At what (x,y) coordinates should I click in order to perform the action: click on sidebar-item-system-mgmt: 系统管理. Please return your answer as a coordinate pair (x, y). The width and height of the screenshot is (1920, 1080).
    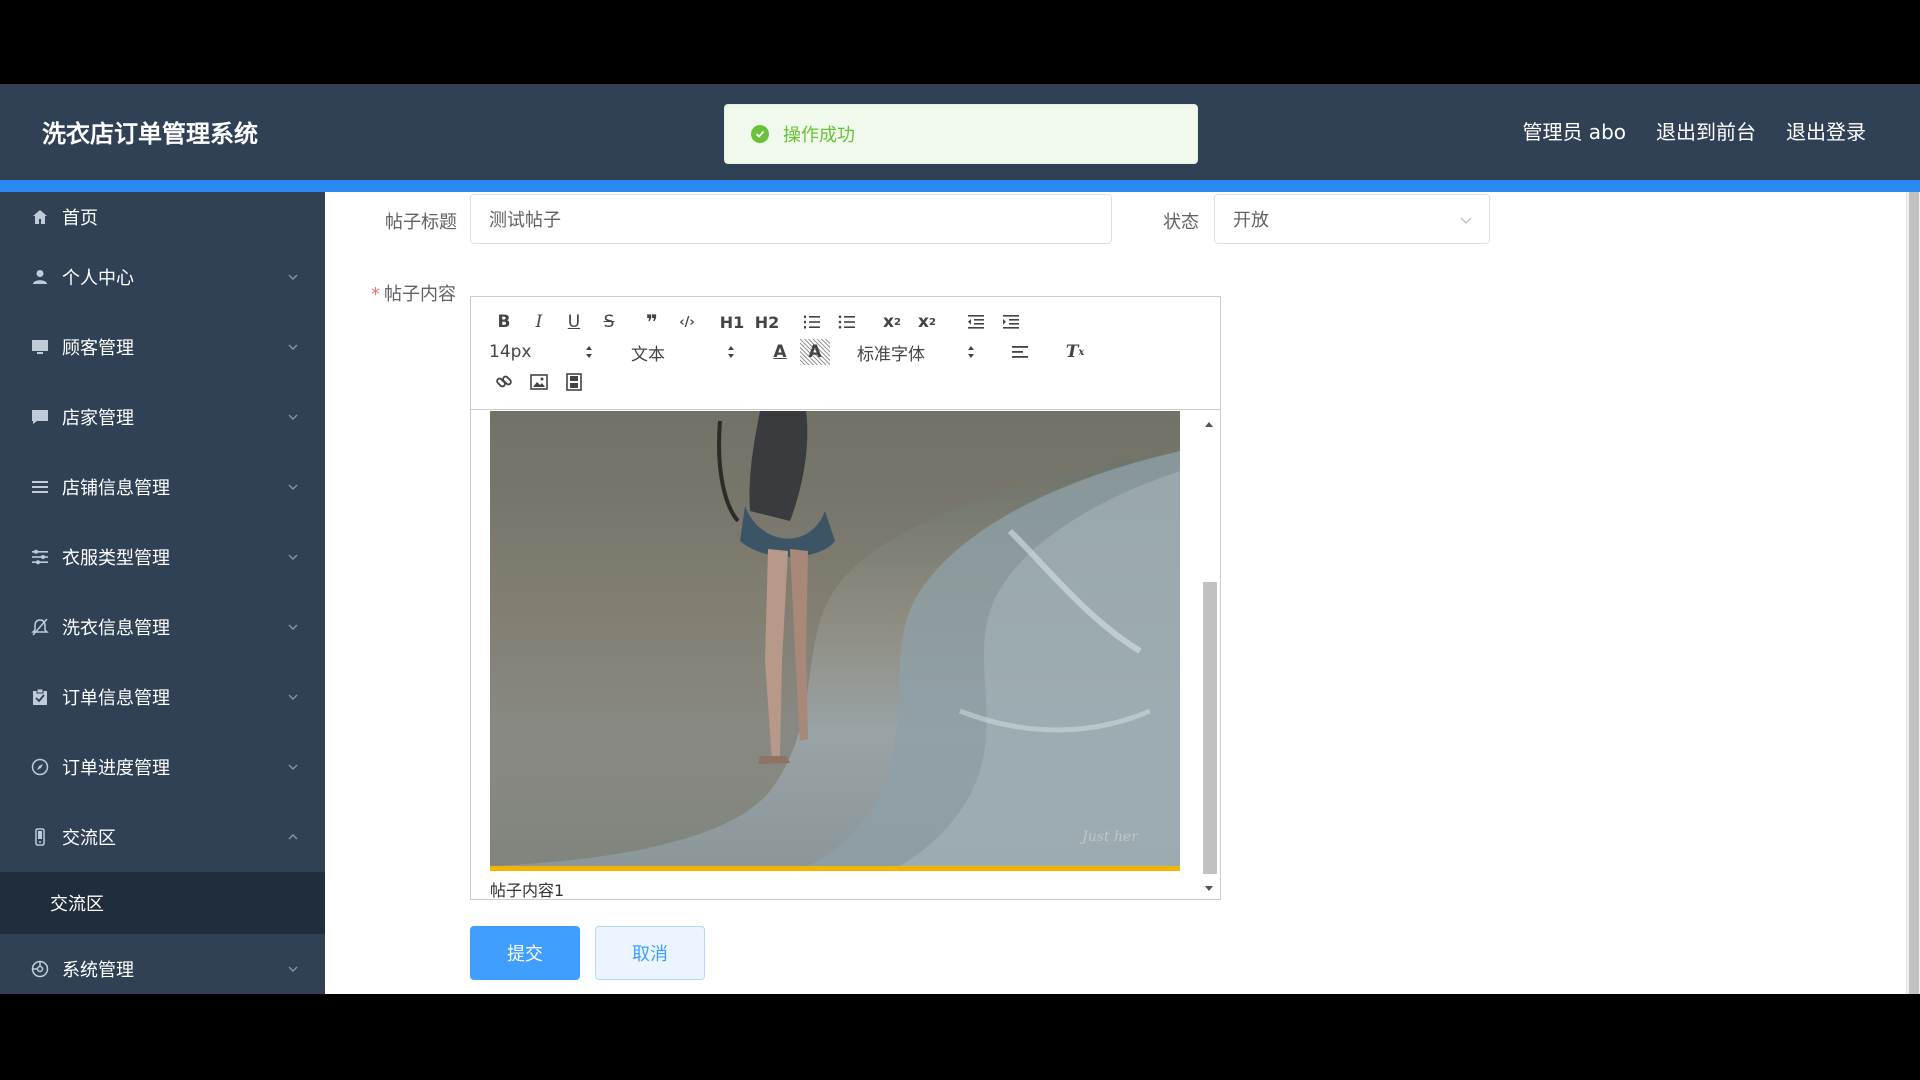
    Looking at the image, I should click on (162, 964).